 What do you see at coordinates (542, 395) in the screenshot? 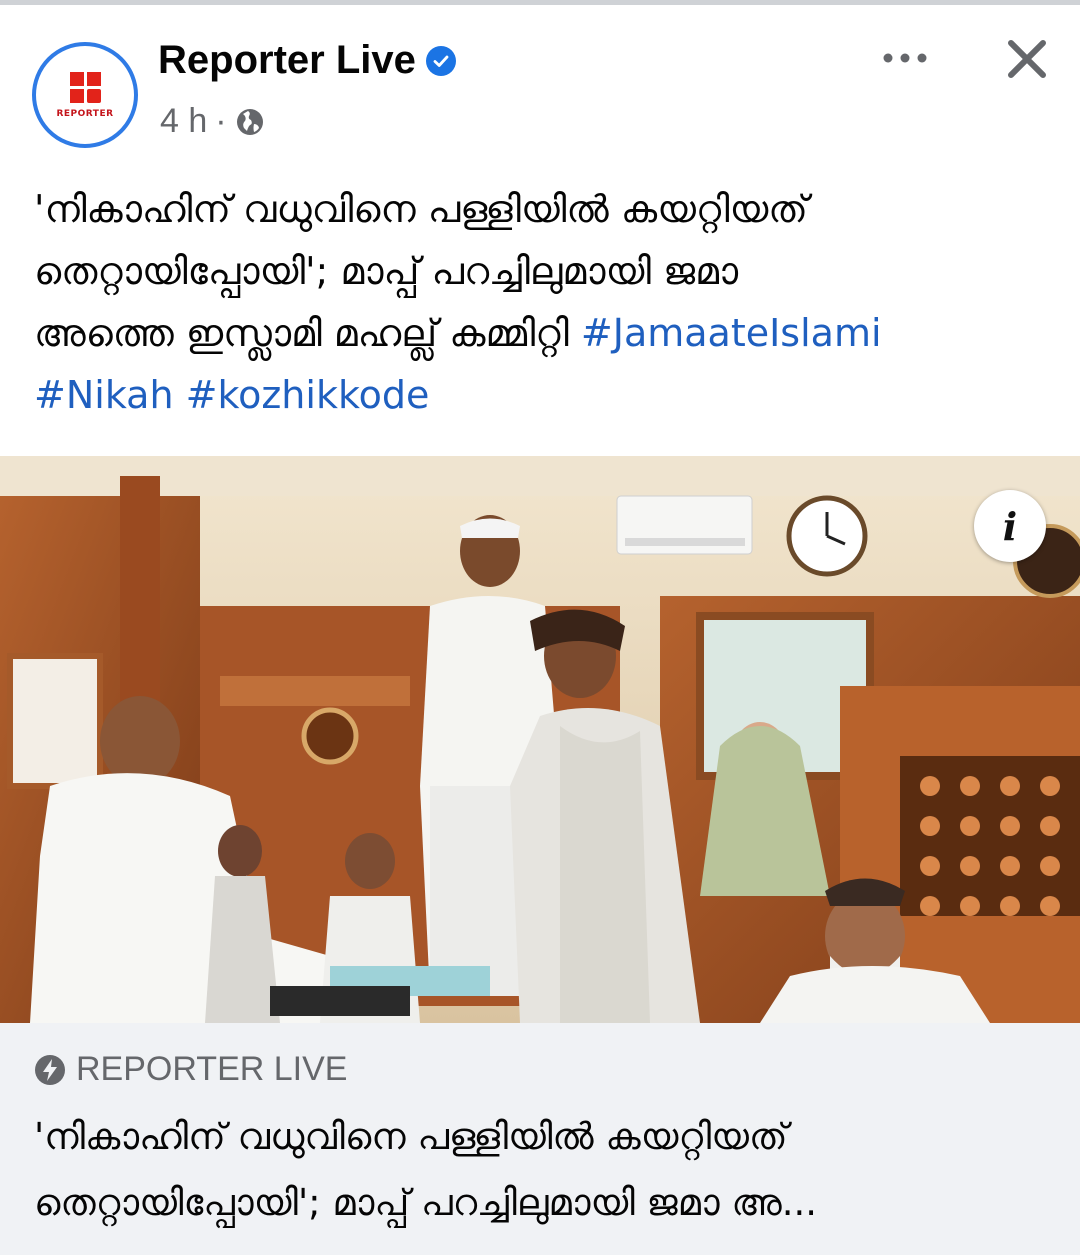
I see `caption-line-4: #Nikah #kozhikkode` at bounding box center [542, 395].